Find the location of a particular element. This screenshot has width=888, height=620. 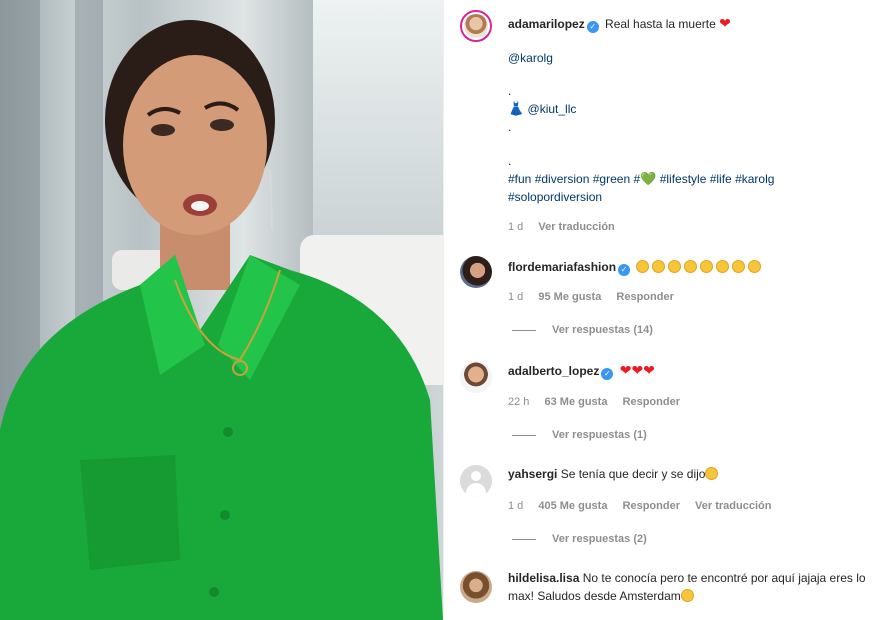

hashtag-link: #green is located at coordinates (611, 179).